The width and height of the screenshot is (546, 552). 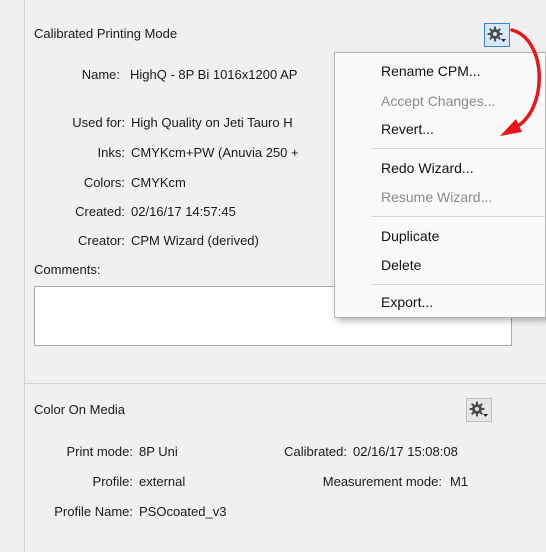 I want to click on menu-item-delete: Delete, so click(x=401, y=265).